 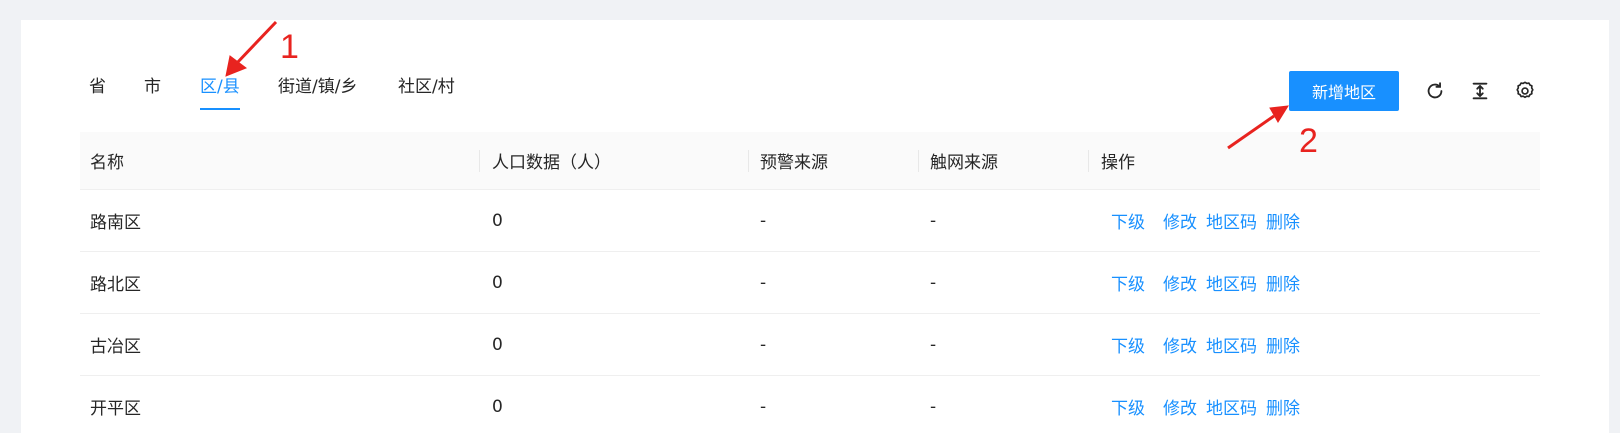 What do you see at coordinates (97, 84) in the screenshot?
I see `tab-province: 省` at bounding box center [97, 84].